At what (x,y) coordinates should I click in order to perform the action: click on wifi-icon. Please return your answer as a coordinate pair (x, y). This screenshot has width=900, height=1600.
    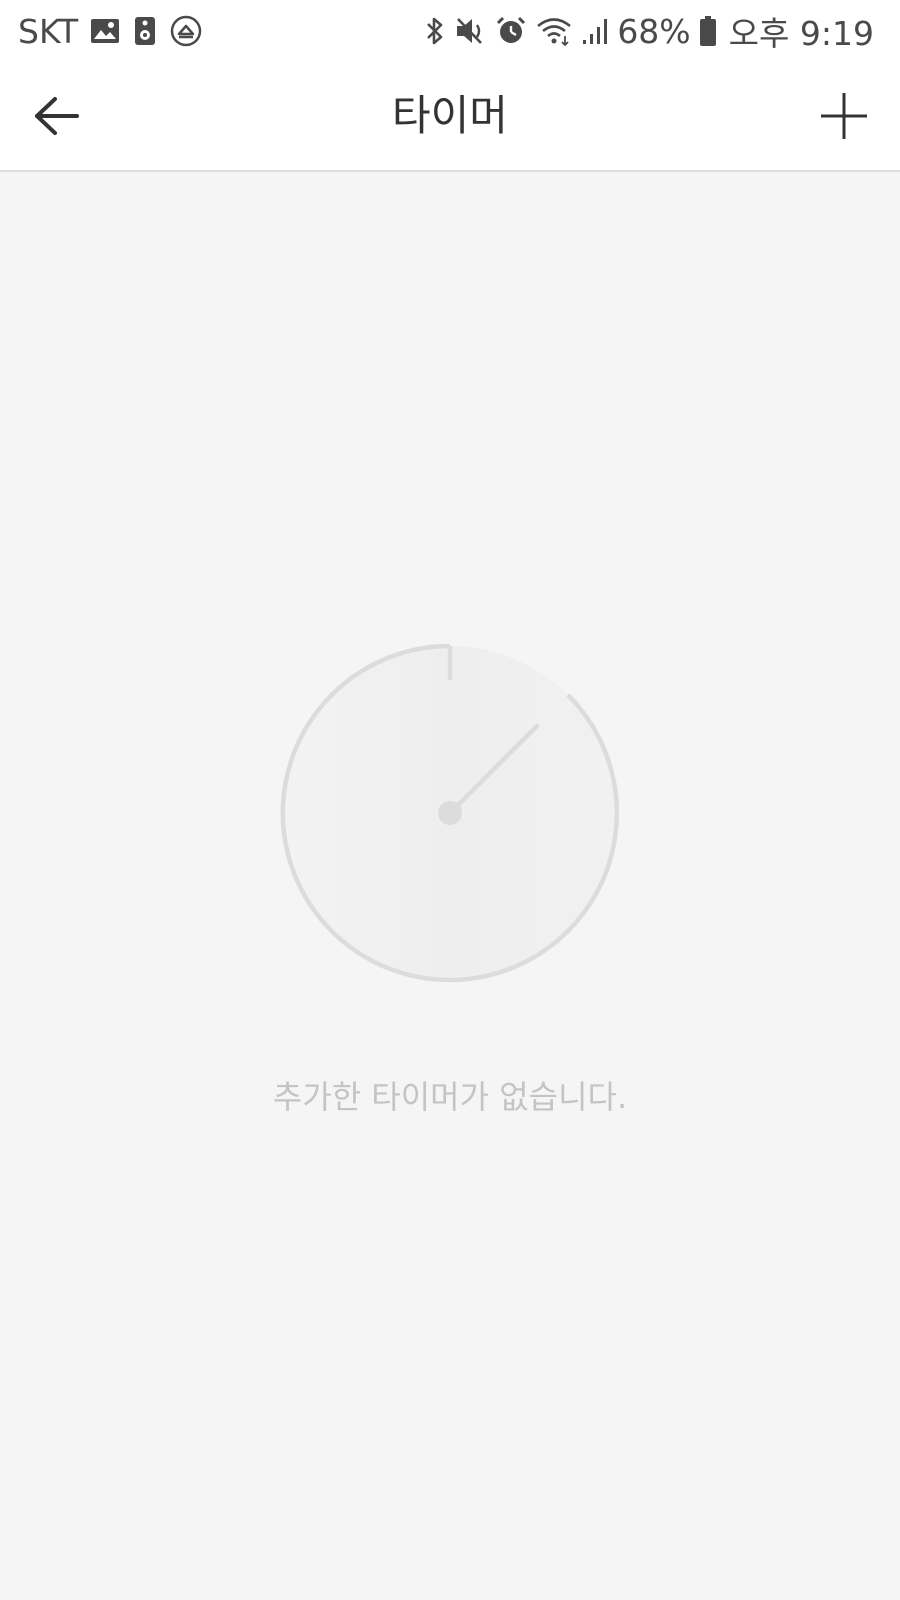
    Looking at the image, I should click on (554, 31).